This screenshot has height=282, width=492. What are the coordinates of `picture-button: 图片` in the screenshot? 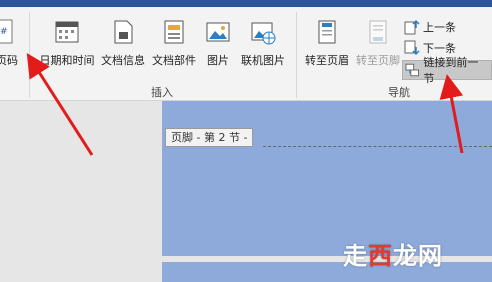 It's located at (218, 43).